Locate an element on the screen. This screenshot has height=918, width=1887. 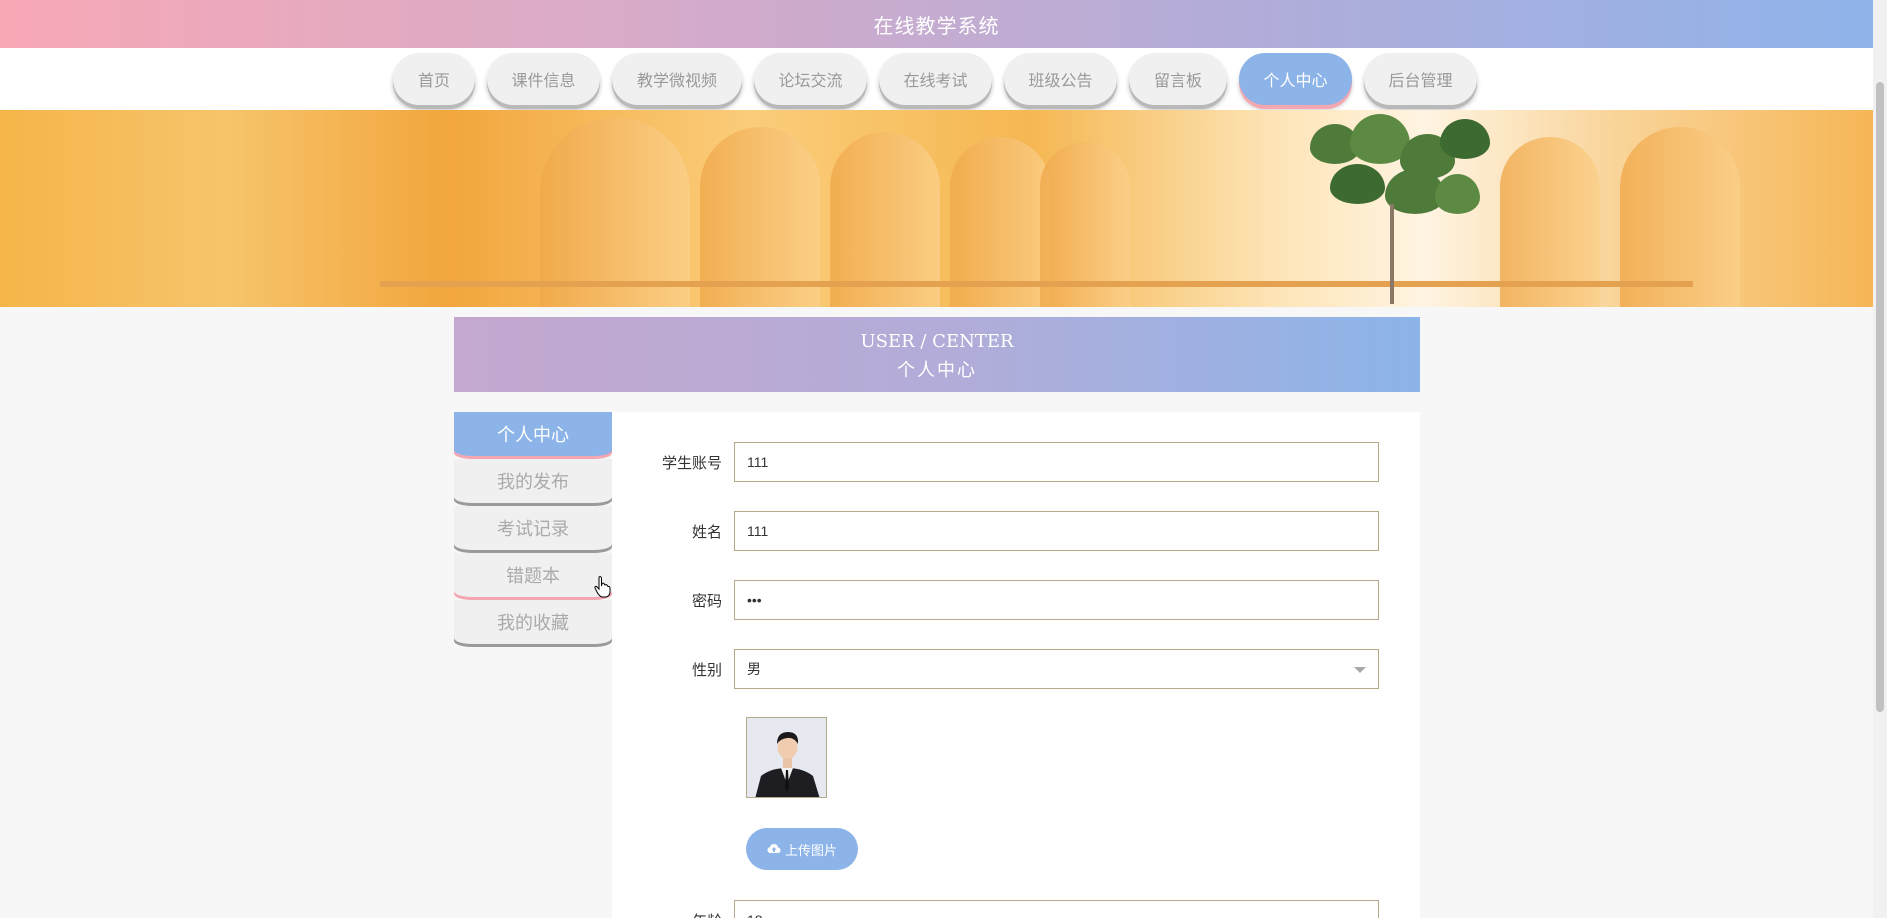
password-label: 密码 is located at coordinates (706, 600).